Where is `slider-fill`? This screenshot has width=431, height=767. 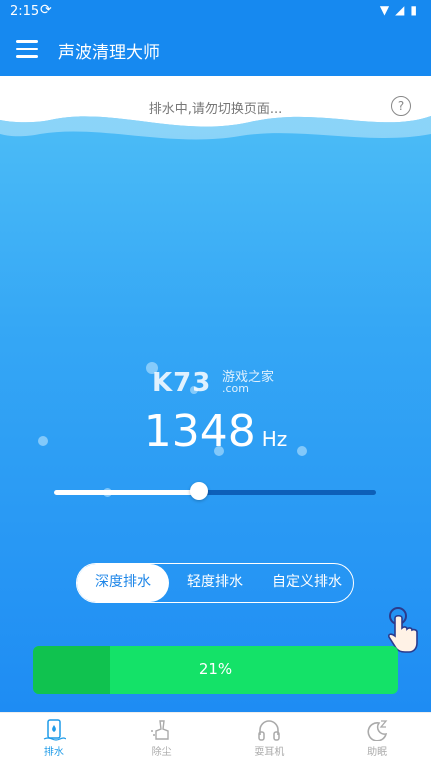 slider-fill is located at coordinates (126, 492).